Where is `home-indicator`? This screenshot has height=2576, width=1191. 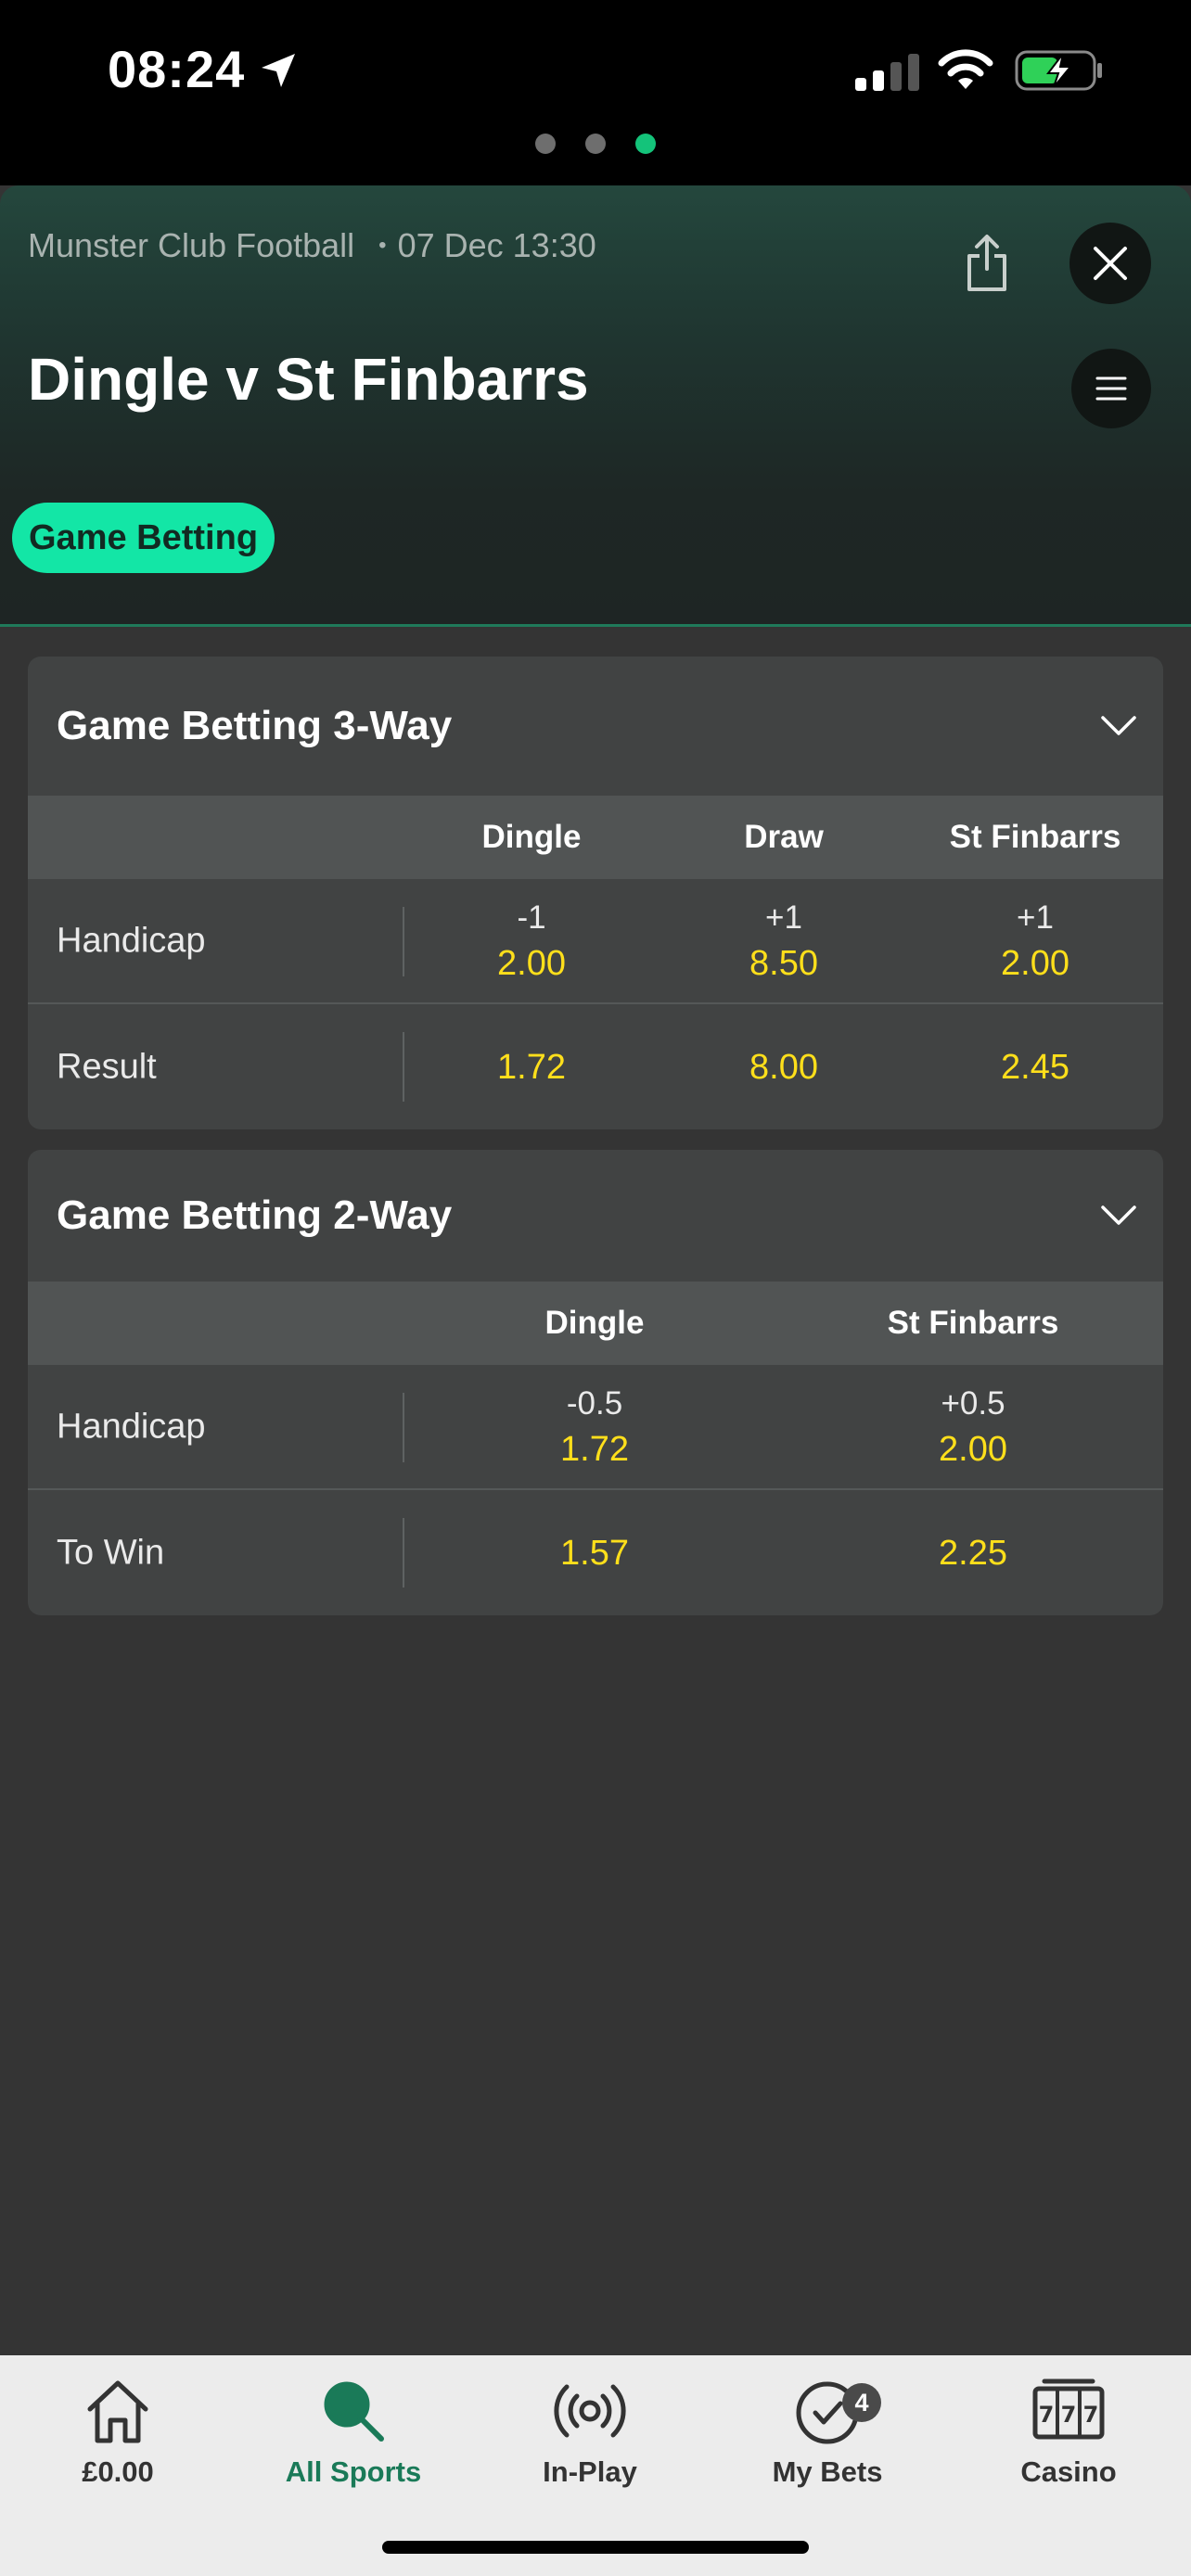 home-indicator is located at coordinates (595, 2547).